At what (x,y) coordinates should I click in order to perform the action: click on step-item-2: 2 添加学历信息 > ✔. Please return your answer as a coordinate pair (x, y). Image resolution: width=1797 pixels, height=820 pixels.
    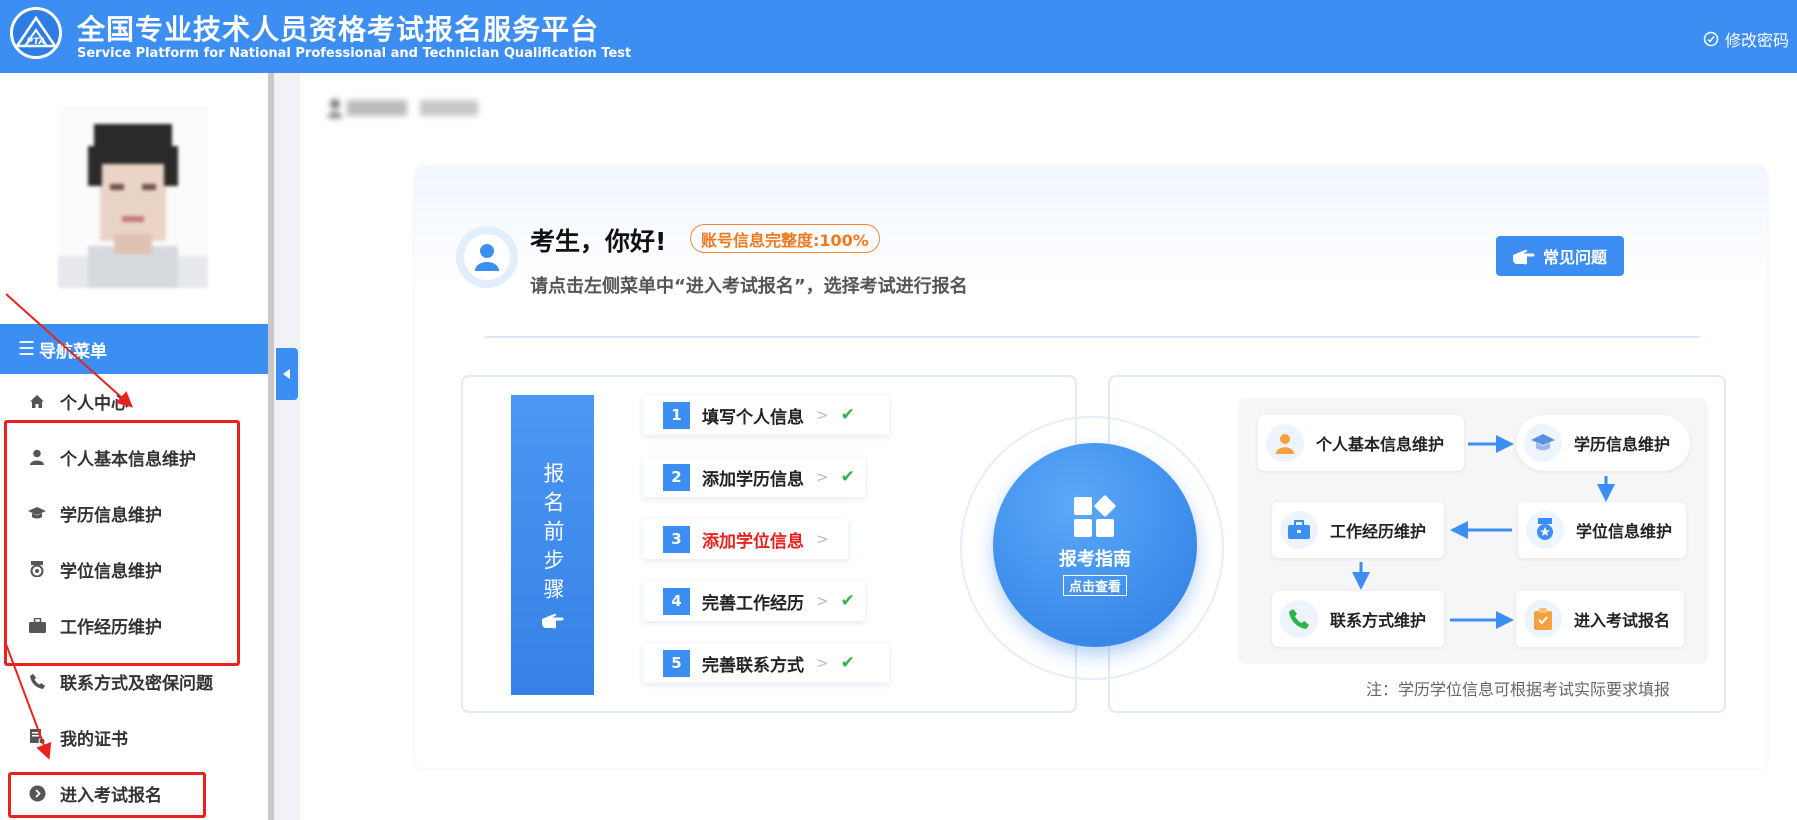
    Looking at the image, I should click on (754, 477).